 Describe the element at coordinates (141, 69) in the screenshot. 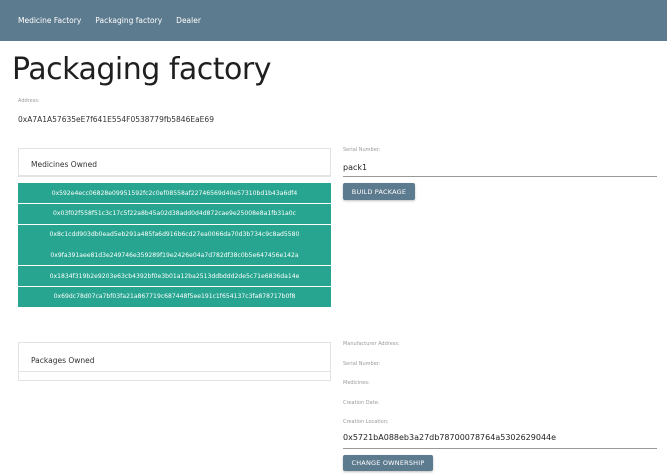

I see `page-title: Packaging factory` at that location.